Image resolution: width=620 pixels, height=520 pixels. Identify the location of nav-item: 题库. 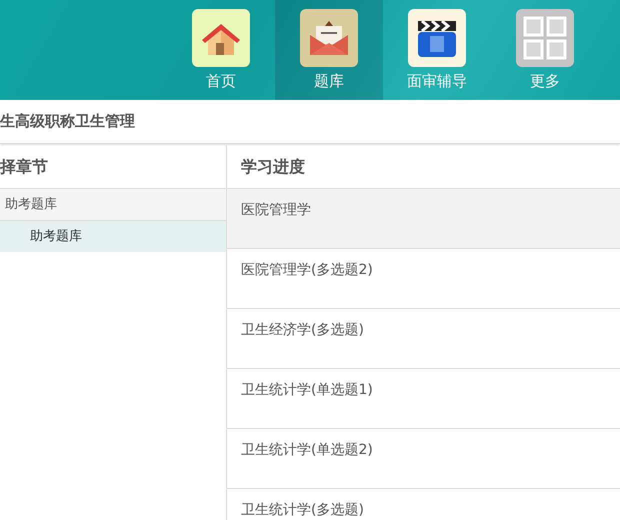
(329, 50).